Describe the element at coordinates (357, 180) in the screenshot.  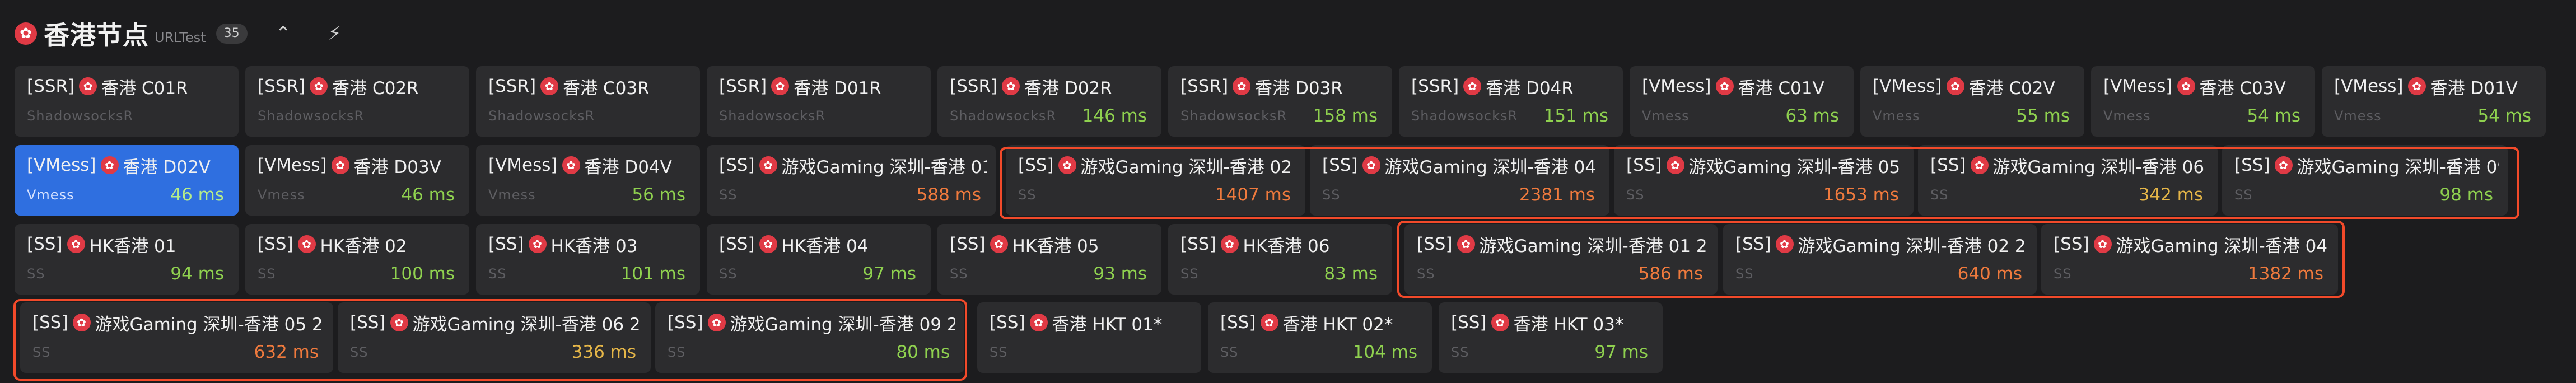
I see `proxy-card: [VMess] ✿ 香港 D03V Vmess 46 ms` at that location.